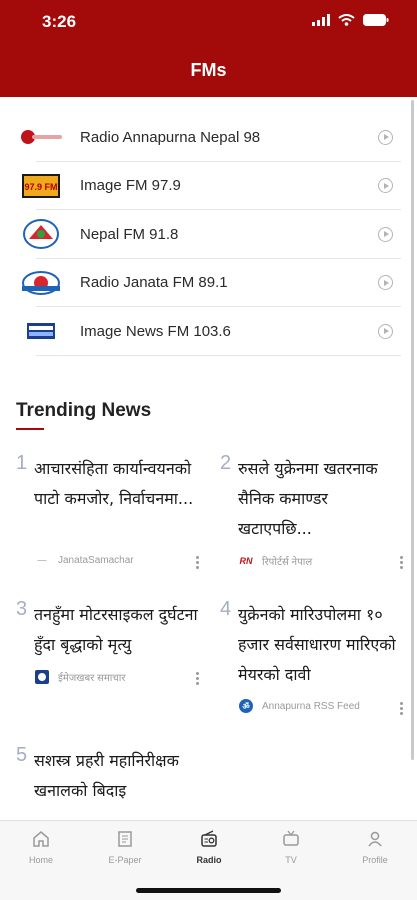 This screenshot has width=417, height=900. What do you see at coordinates (125, 860) in the screenshot?
I see `tab-label: E-Paper` at bounding box center [125, 860].